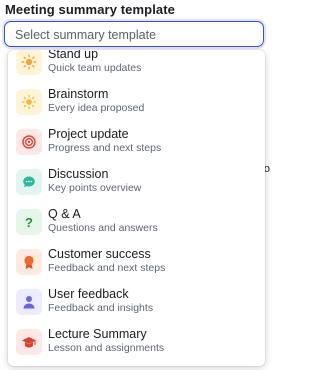 This screenshot has width=320, height=370. I want to click on menu-item-q-and-a: ? Q & A Questions and answers, so click(136, 222).